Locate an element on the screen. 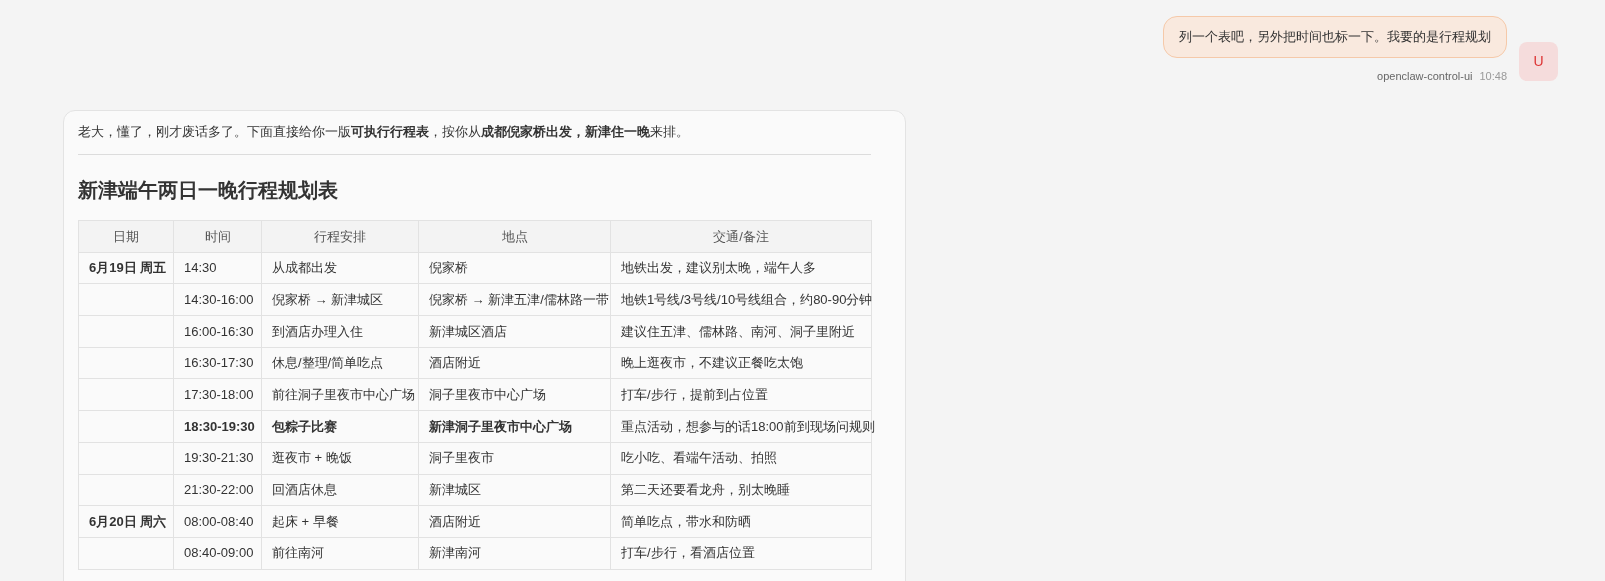 This screenshot has width=1605, height=581. table-cell: 17:30-18:00 is located at coordinates (217, 394).